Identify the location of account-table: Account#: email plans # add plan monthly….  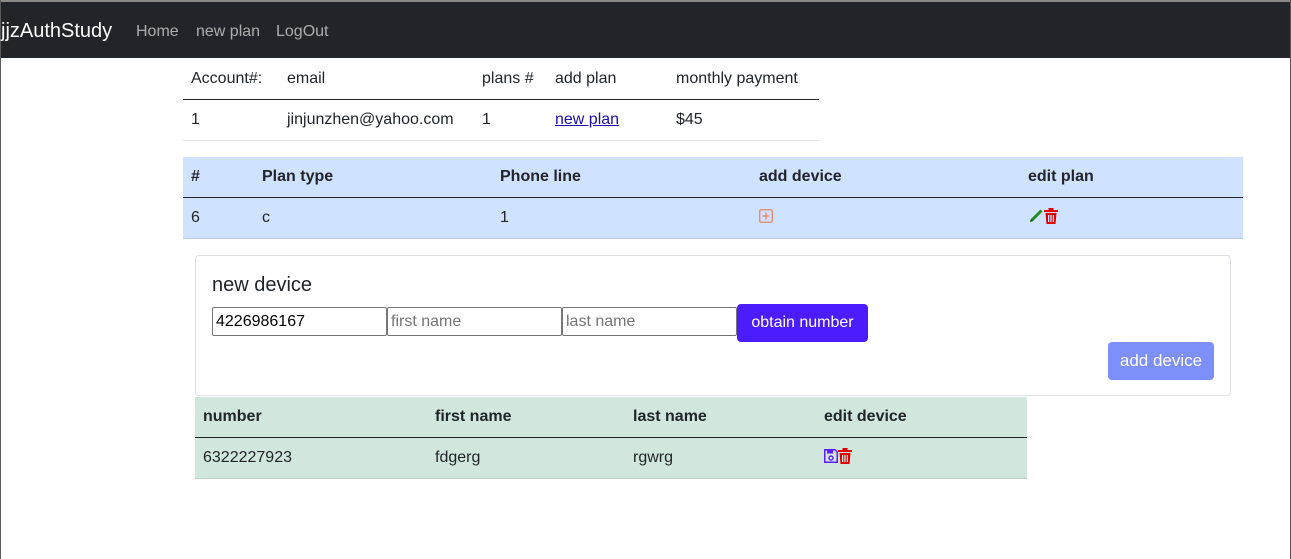
(501, 100).